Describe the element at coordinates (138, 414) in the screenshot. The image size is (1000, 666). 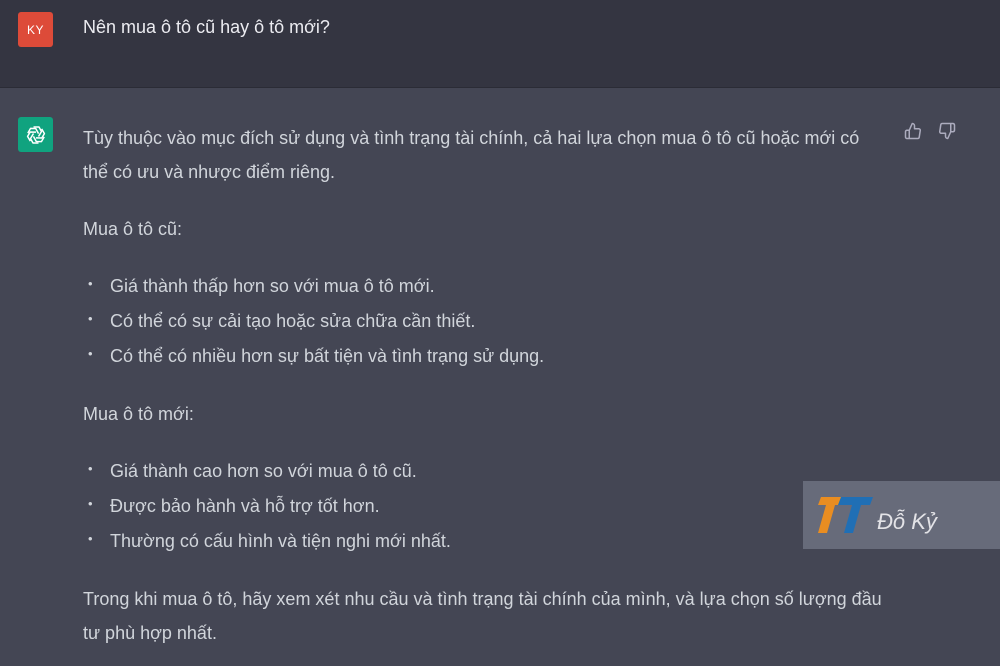
I see `section-heading-new-car: Mua ô tô mới:` at that location.